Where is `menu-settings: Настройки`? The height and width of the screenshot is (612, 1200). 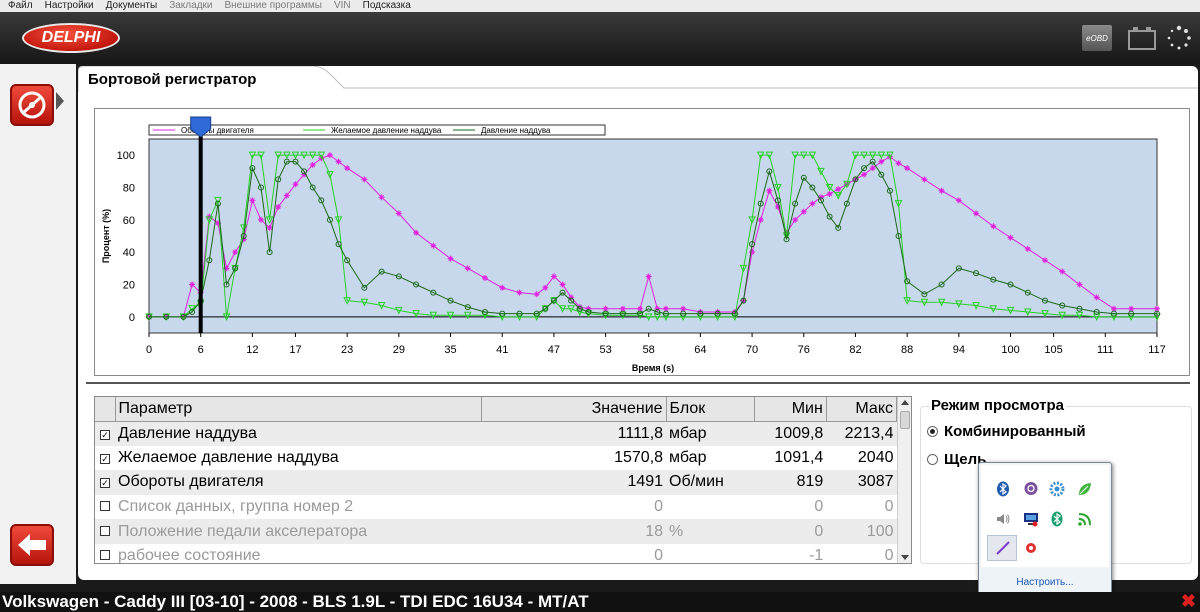 menu-settings: Настройки is located at coordinates (69, 6).